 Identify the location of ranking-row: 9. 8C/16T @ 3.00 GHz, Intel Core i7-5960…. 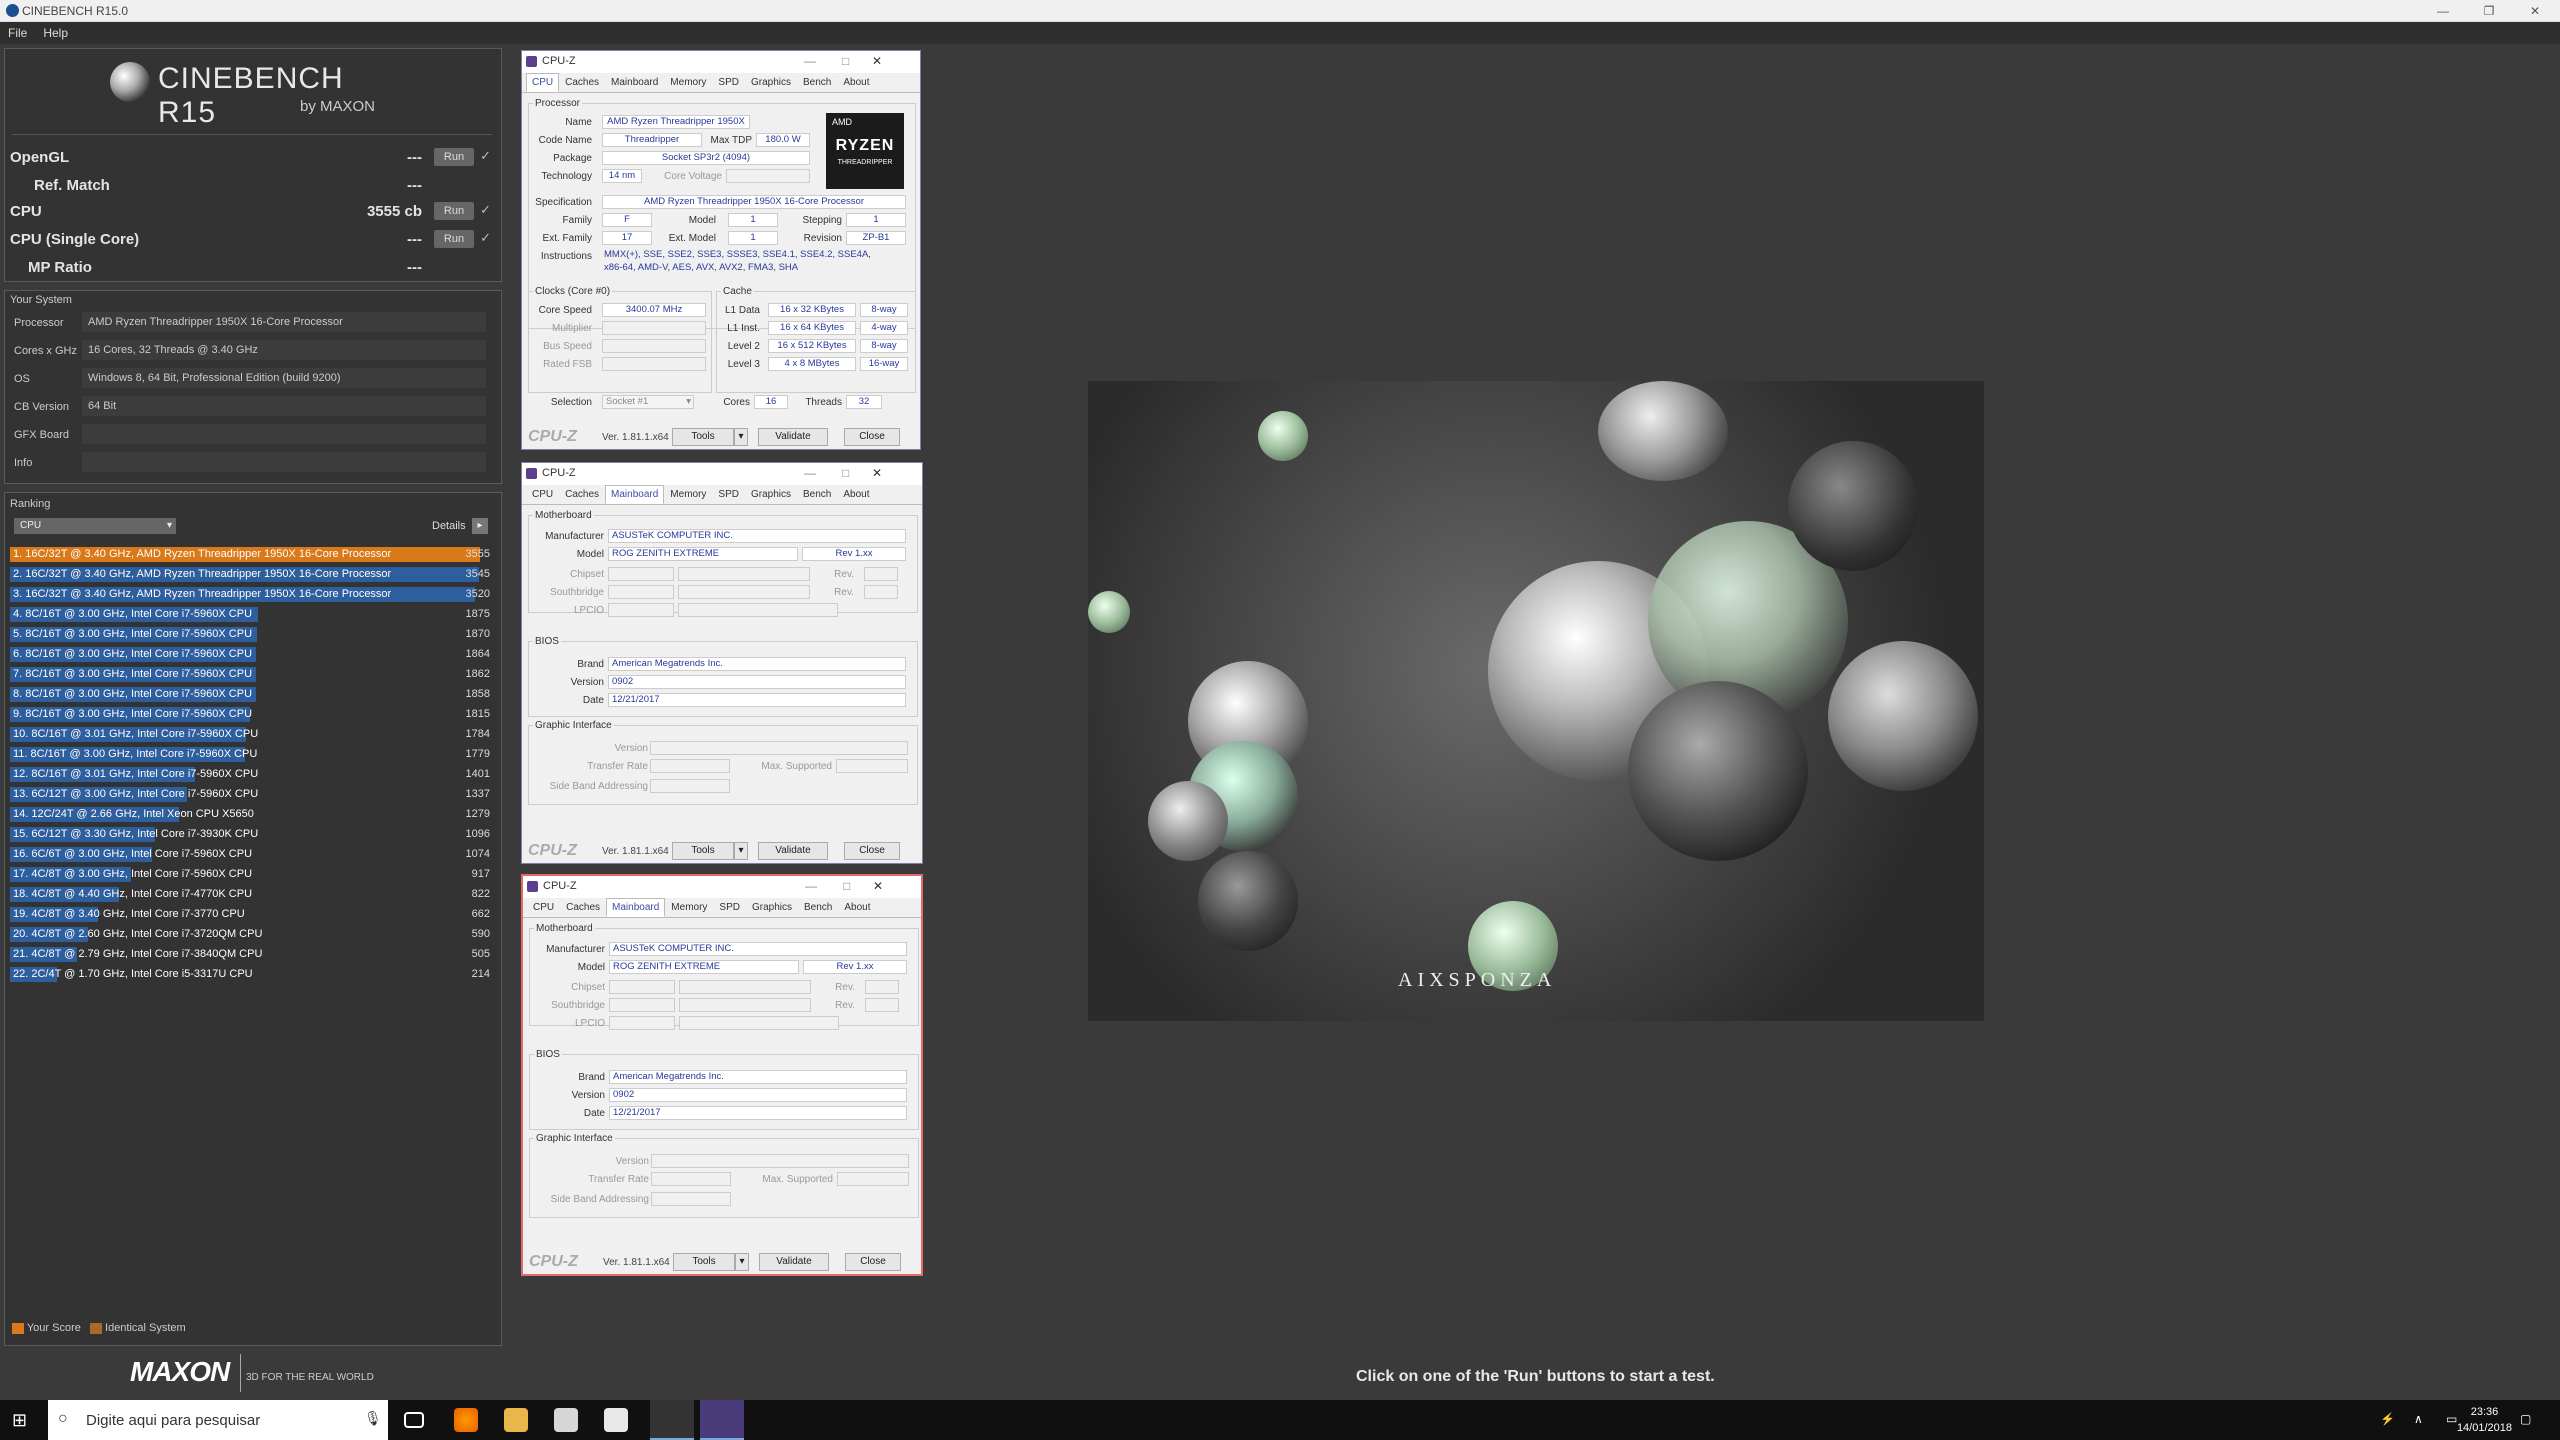
(250, 714).